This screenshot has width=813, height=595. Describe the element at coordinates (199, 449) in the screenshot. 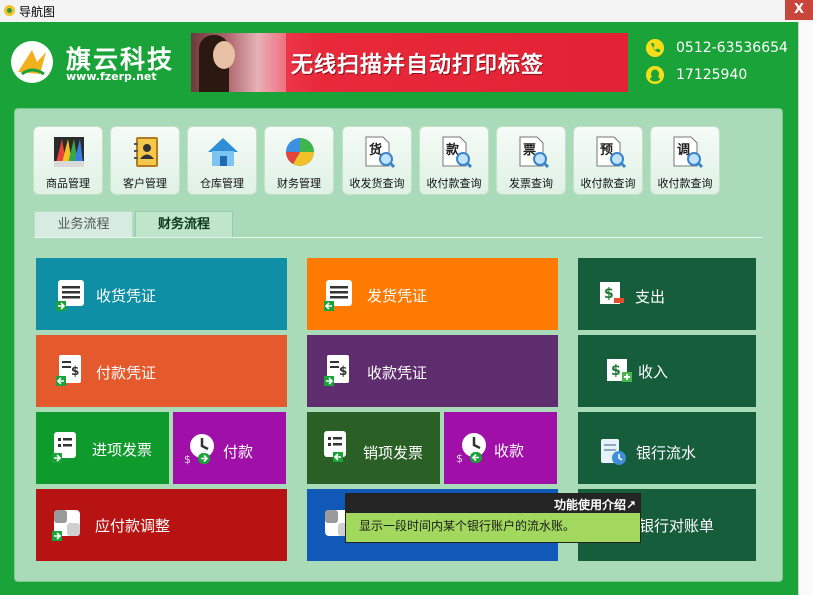

I see `payment-clock-icon: $` at that location.